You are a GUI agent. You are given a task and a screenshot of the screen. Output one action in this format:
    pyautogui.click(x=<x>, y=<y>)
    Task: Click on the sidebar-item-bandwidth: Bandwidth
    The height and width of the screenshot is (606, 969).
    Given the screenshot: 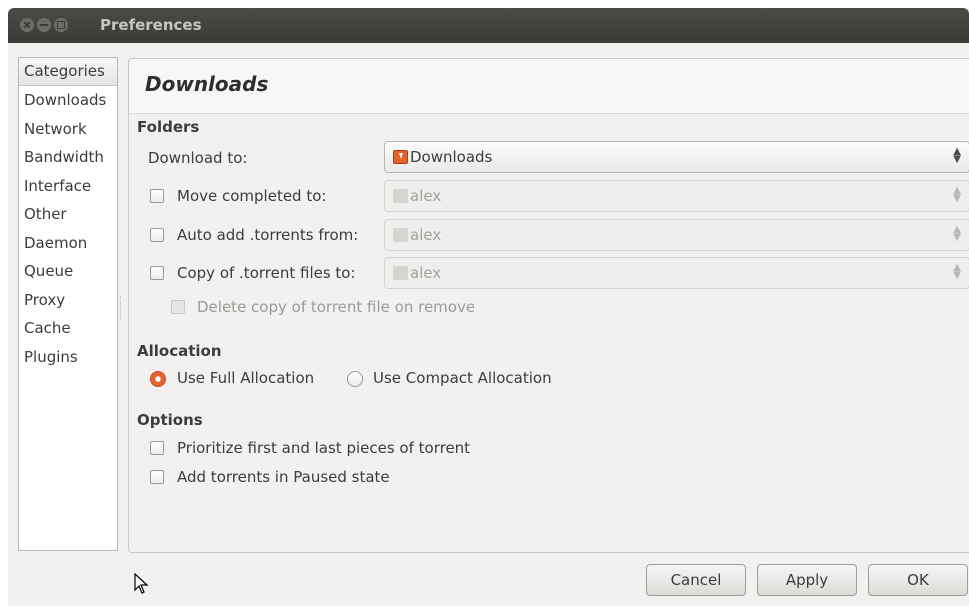 What is the action you would take?
    pyautogui.click(x=68, y=157)
    